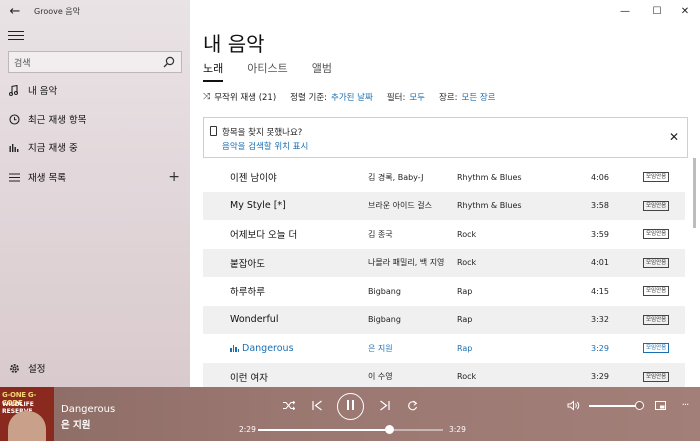 The height and width of the screenshot is (441, 700). Describe the element at coordinates (95, 368) in the screenshot. I see `sidebar-item-settings: 설정` at that location.